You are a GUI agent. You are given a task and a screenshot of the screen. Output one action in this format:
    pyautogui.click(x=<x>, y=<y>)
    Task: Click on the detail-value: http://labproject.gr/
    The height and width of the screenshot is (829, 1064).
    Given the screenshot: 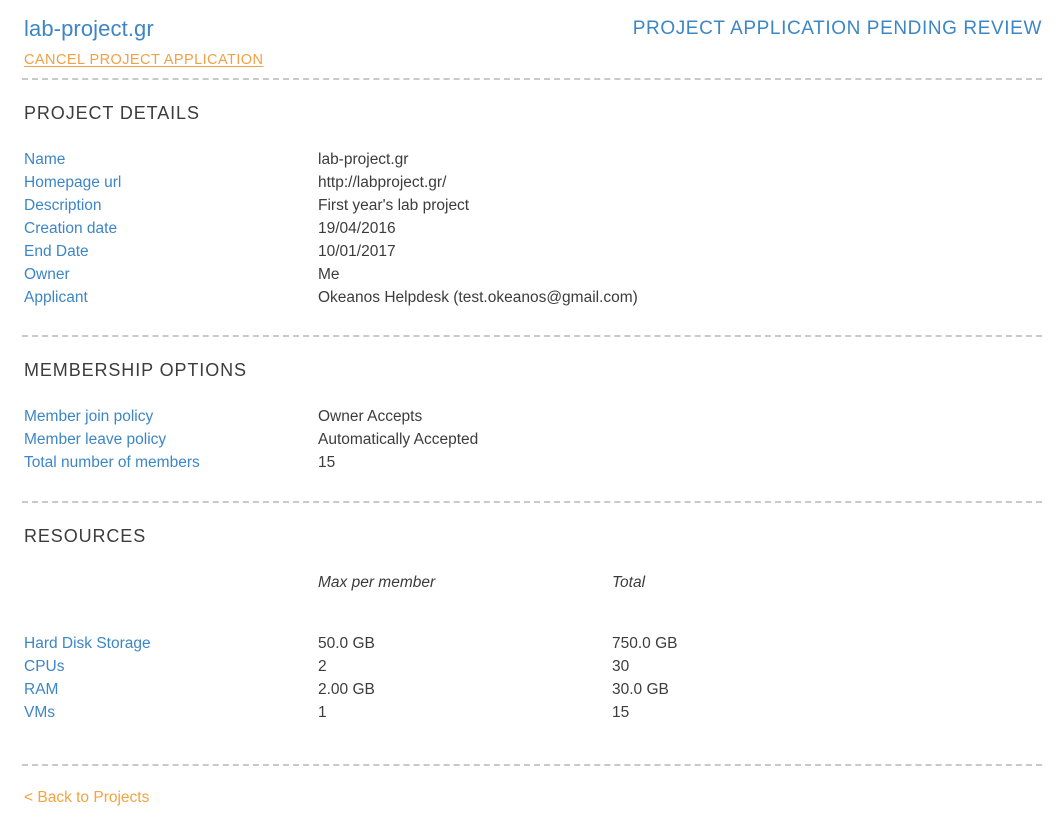 What is the action you would take?
    pyautogui.click(x=382, y=182)
    